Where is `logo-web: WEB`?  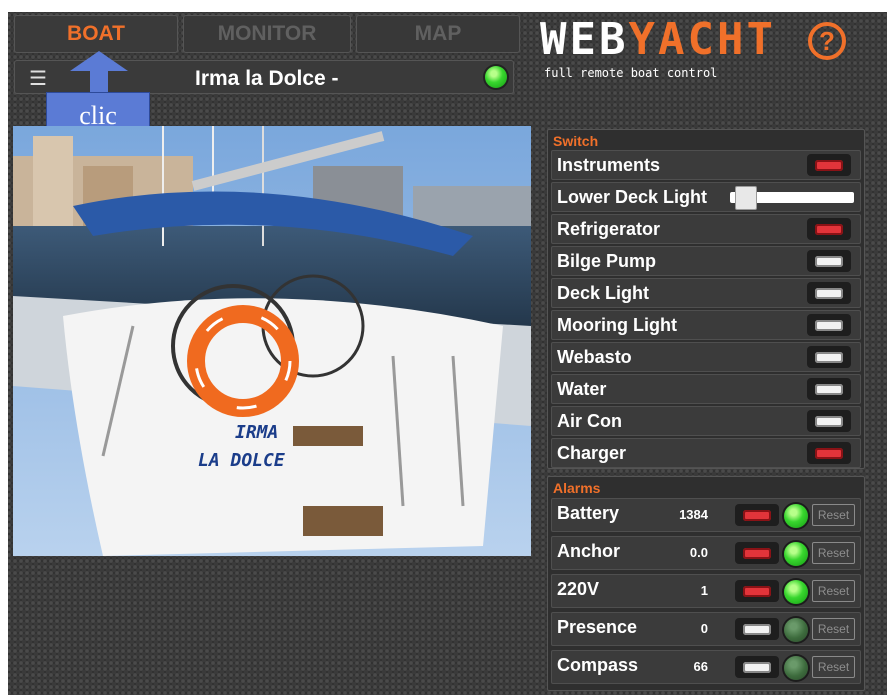 logo-web: WEB is located at coordinates (584, 39).